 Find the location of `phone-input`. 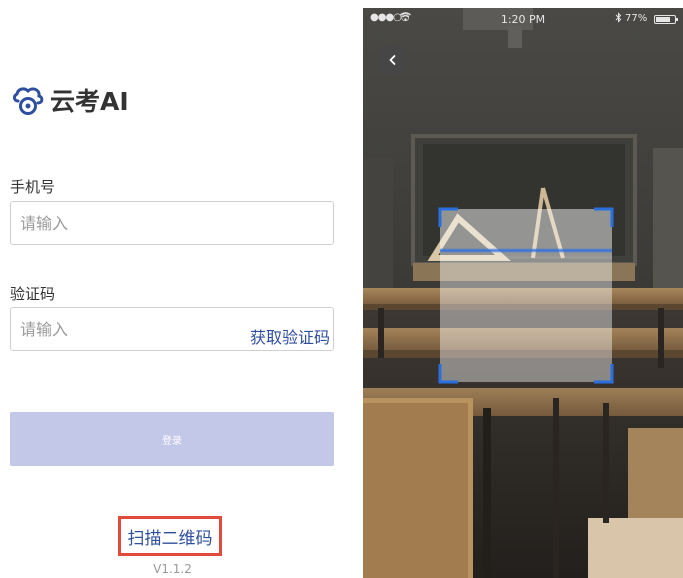

phone-input is located at coordinates (125, 223).